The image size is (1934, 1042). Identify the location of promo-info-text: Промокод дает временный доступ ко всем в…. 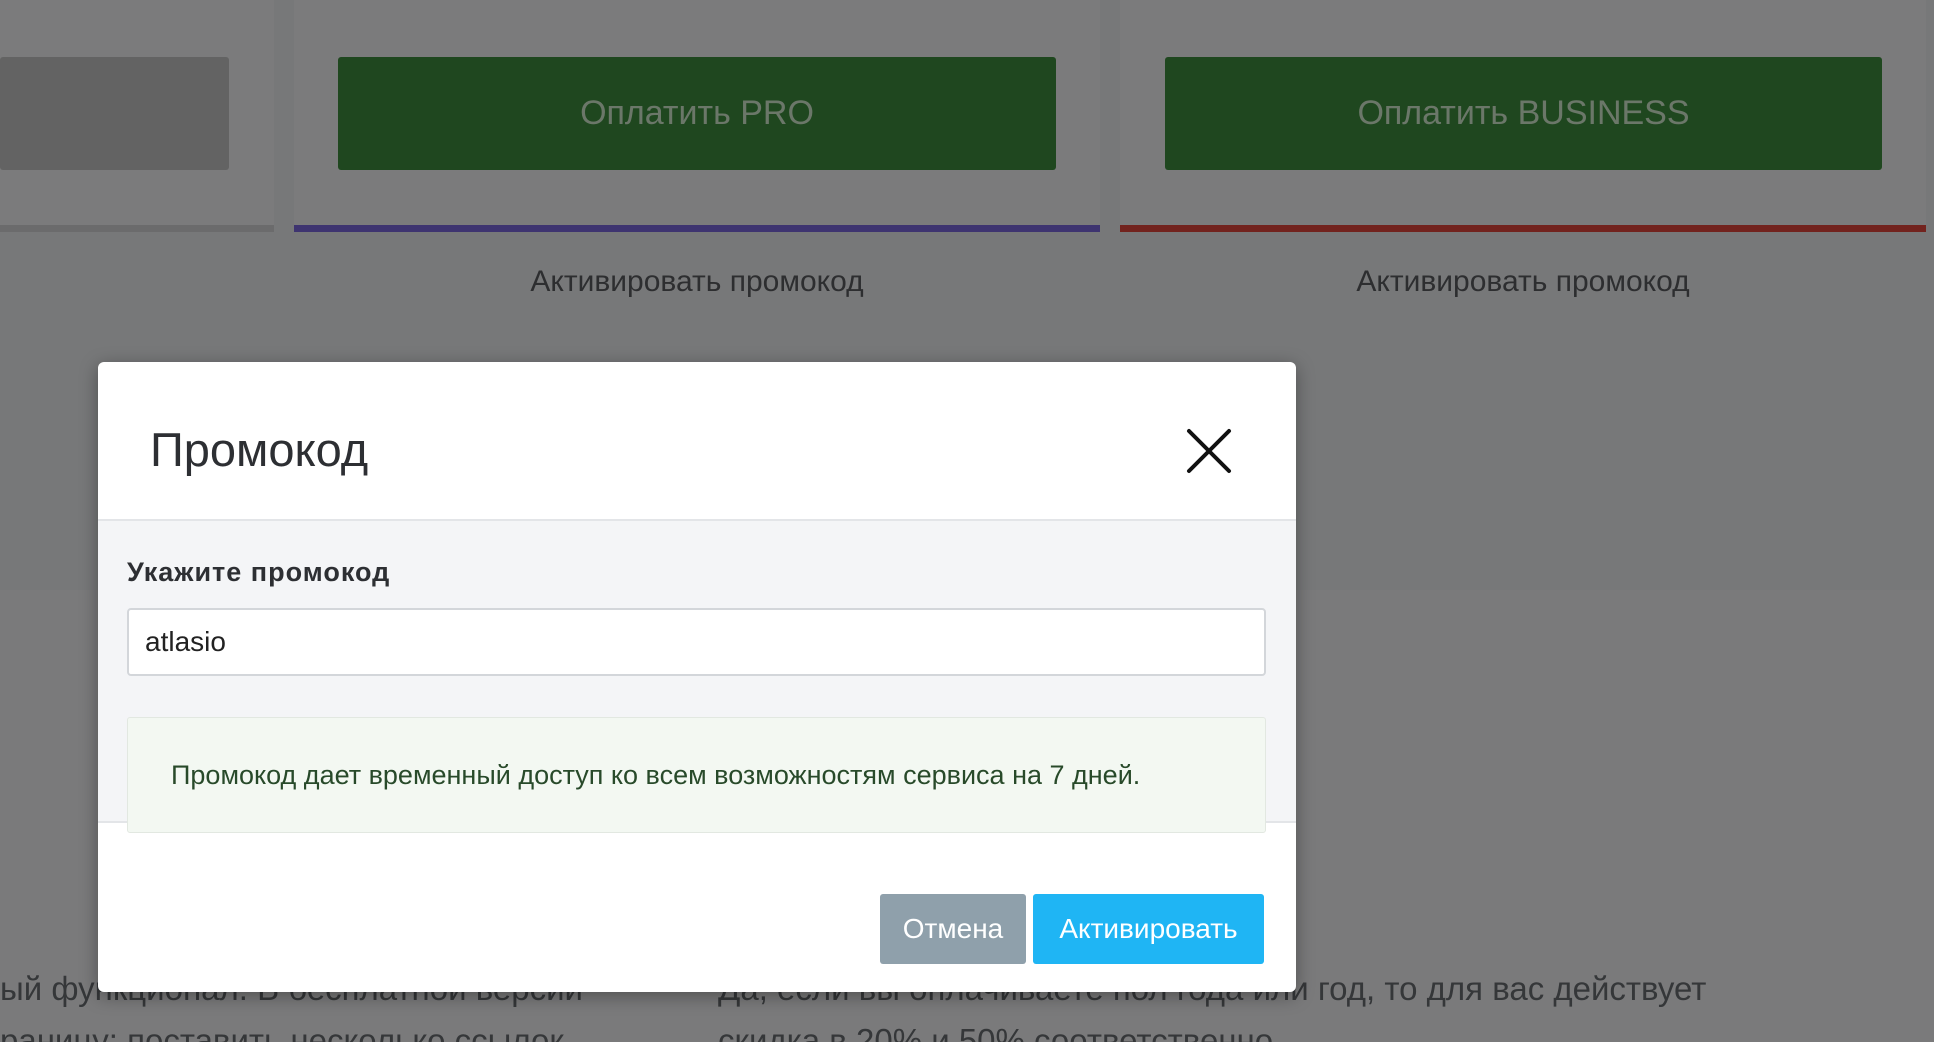
(656, 774).